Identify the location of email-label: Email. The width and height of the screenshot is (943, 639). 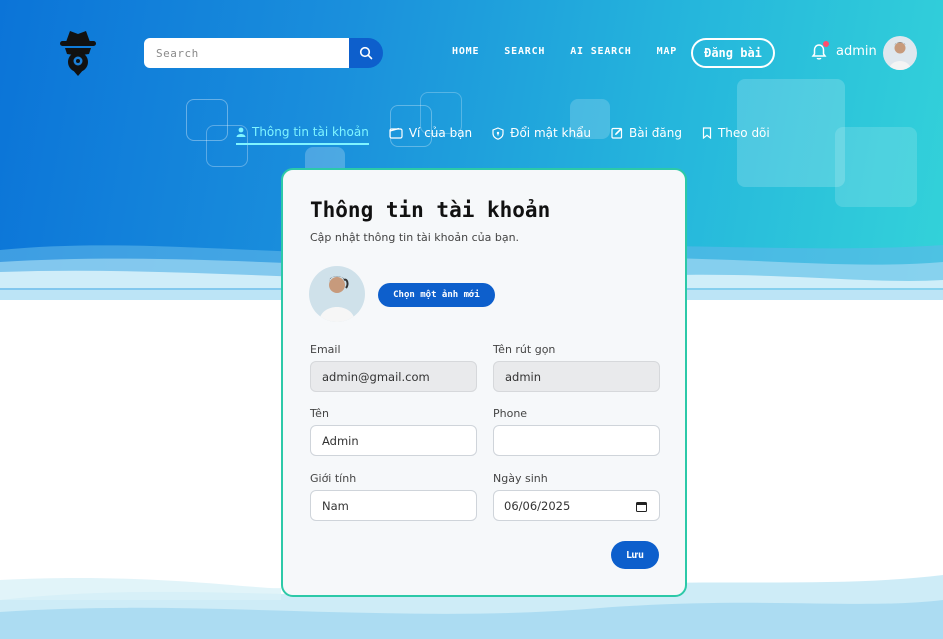
(325, 349).